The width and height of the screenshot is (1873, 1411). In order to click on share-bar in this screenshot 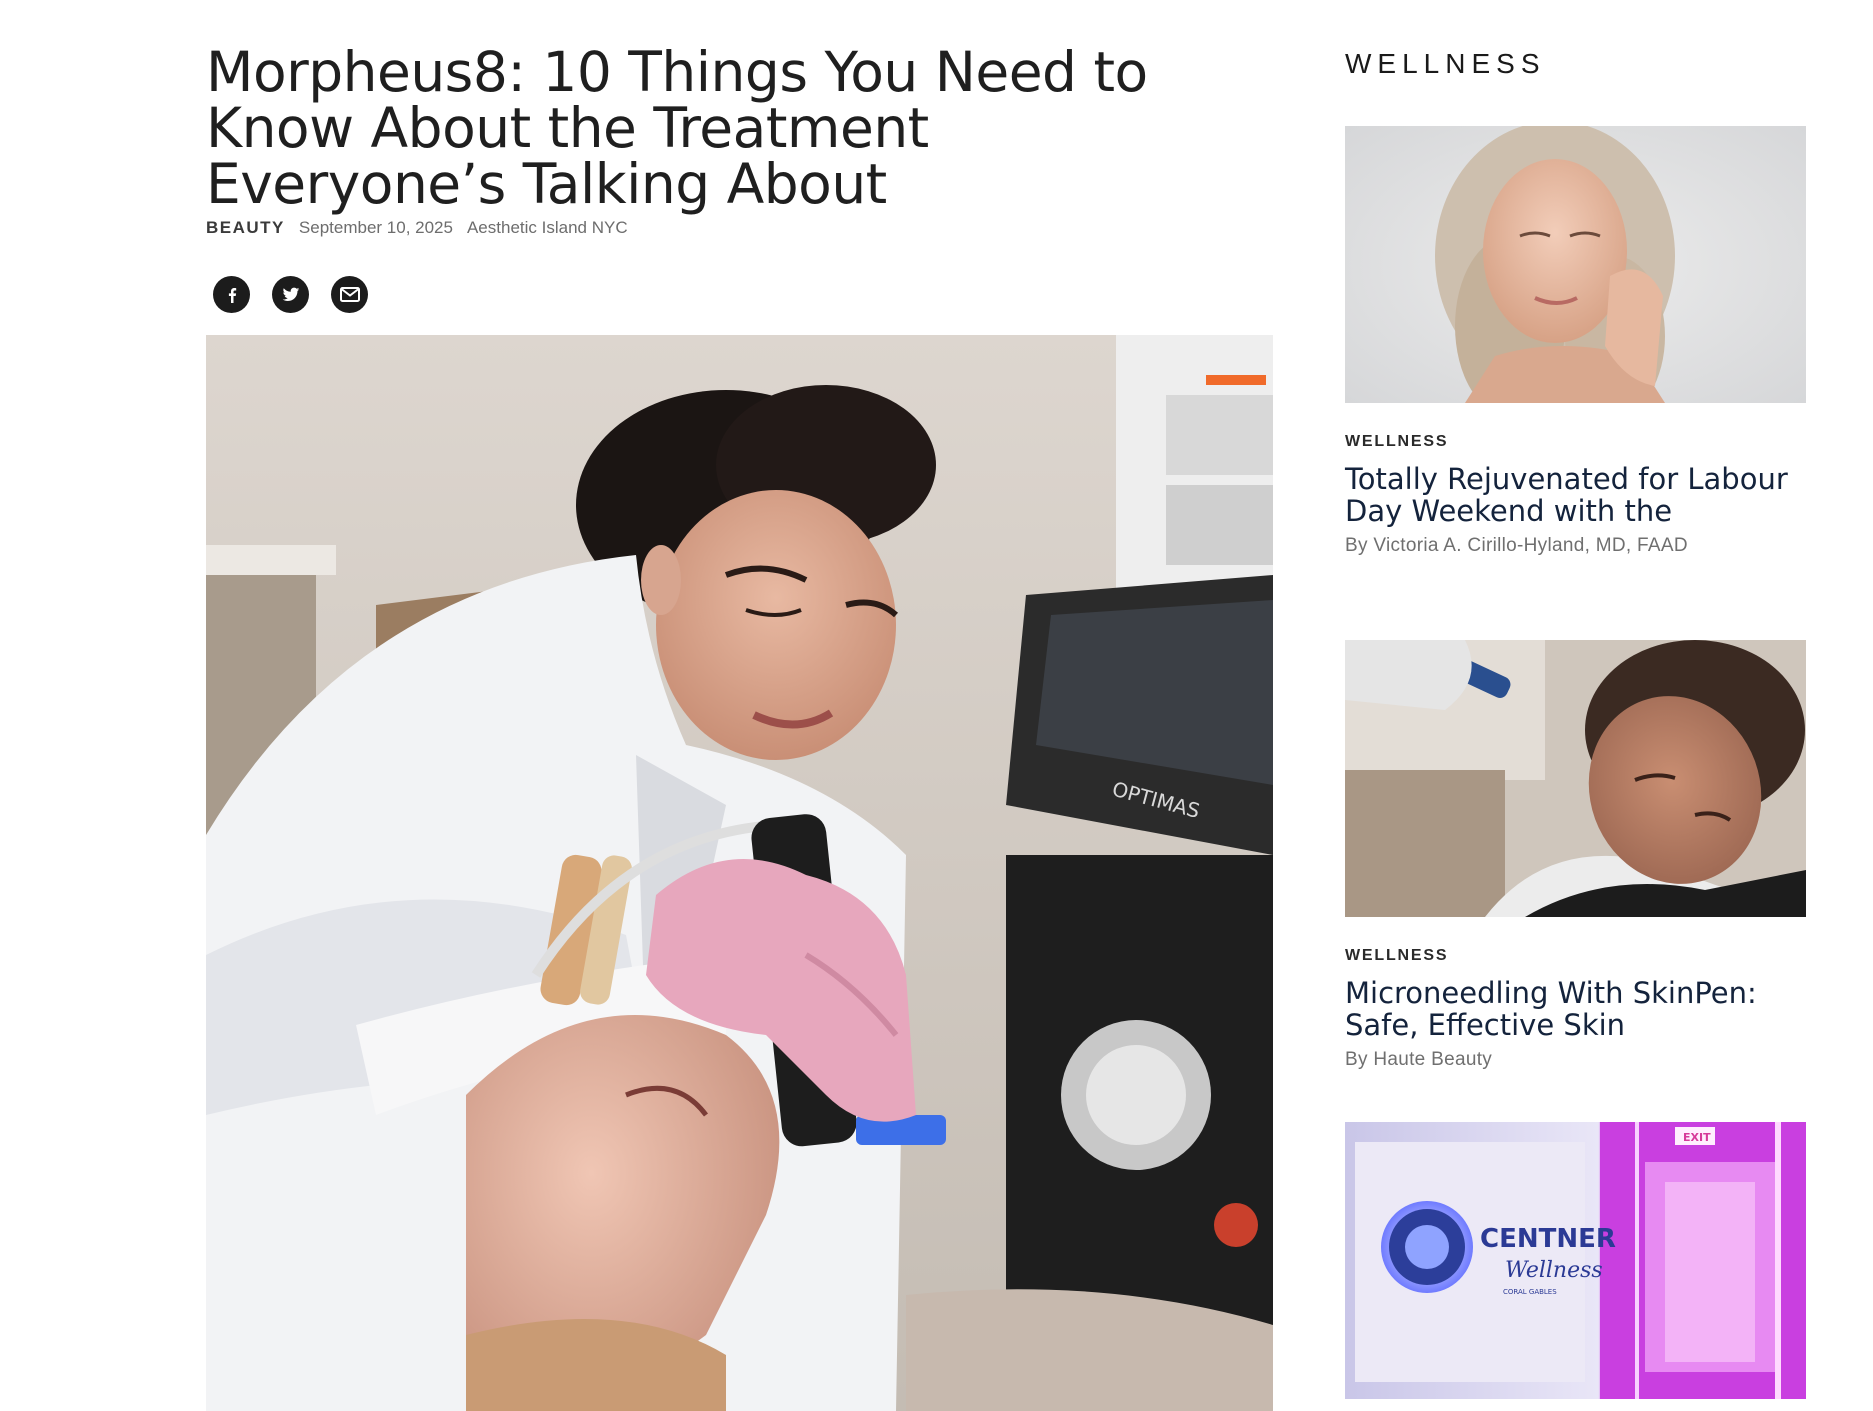, I will do `click(739, 294)`.